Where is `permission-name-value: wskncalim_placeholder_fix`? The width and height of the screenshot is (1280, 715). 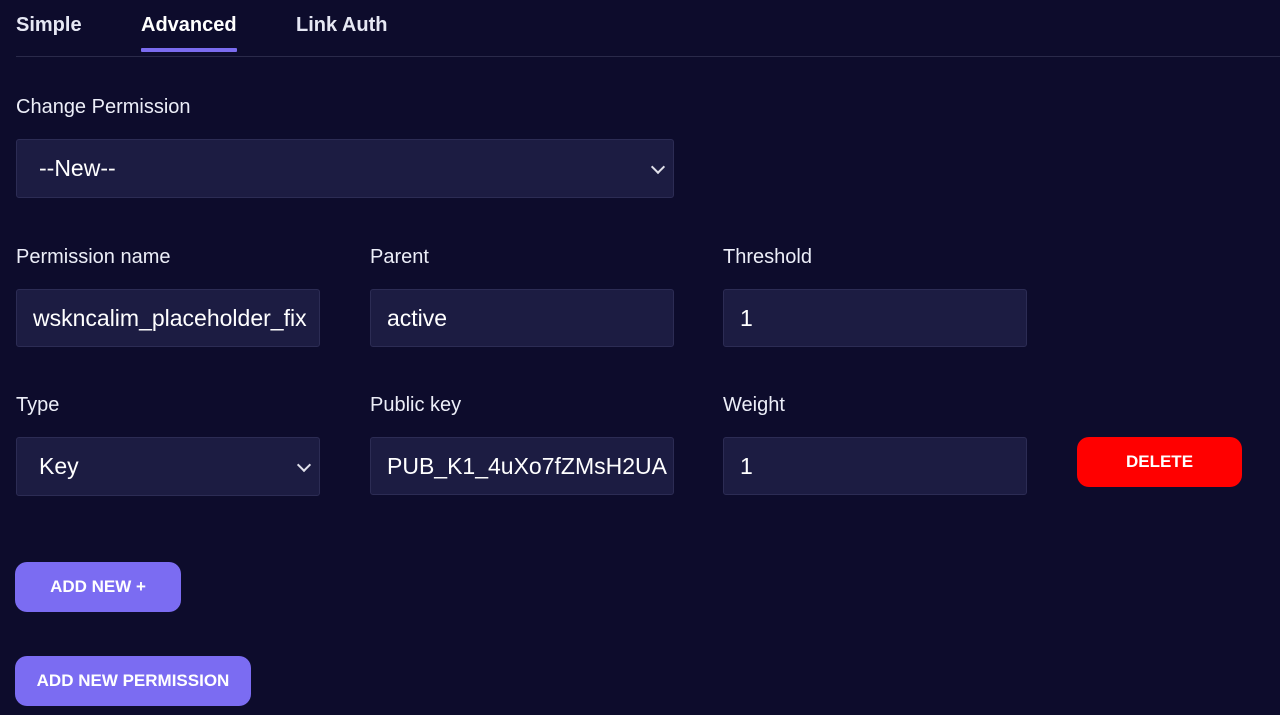
permission-name-value: wskncalim_placeholder_fix is located at coordinates (170, 317).